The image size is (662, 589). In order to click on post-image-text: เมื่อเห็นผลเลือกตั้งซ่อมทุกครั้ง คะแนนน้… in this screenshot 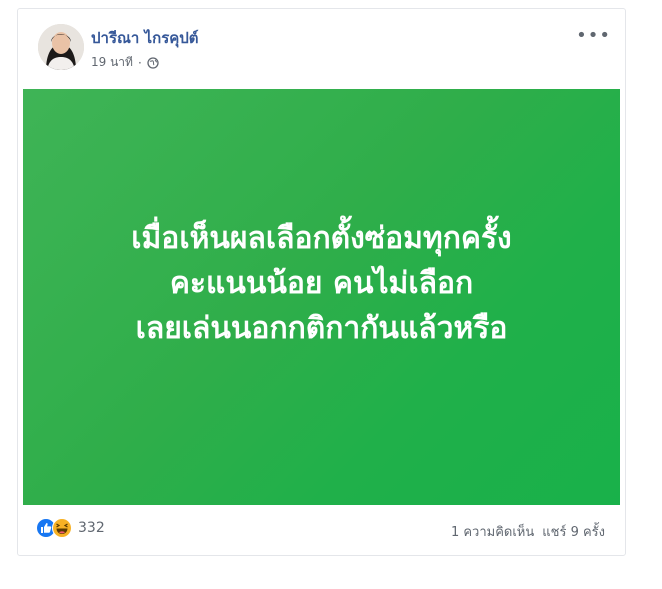, I will do `click(321, 283)`.